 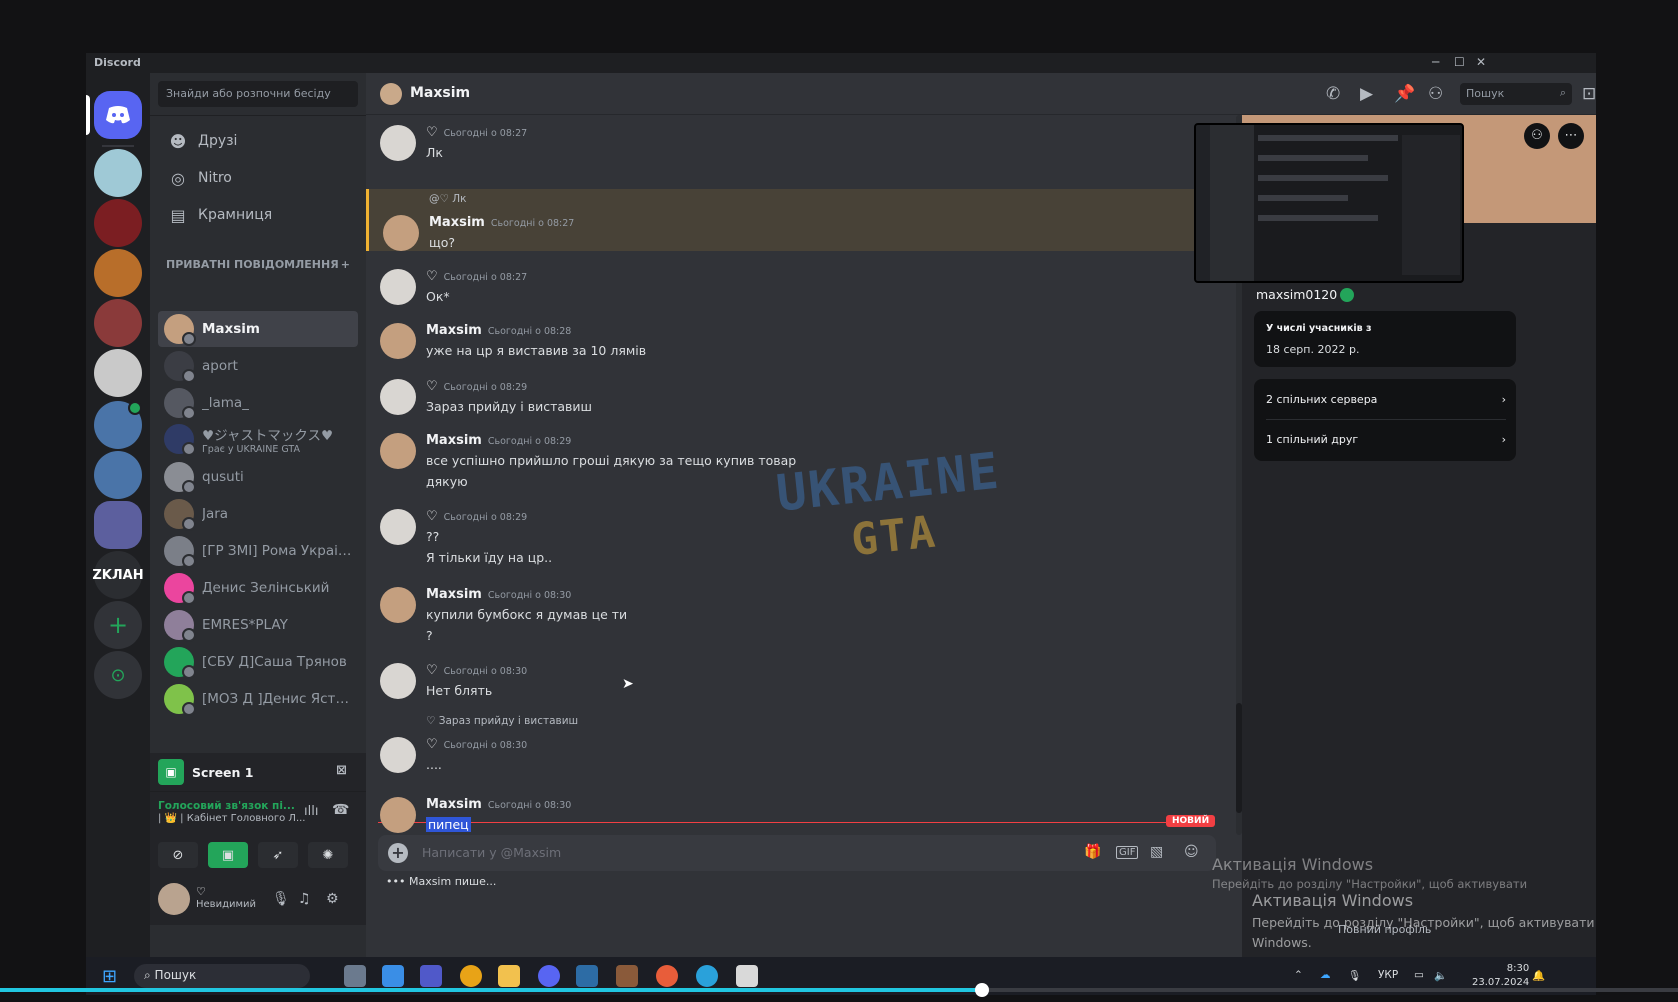 What do you see at coordinates (109, 976) in the screenshot?
I see `windows-start-icon: ⊞` at bounding box center [109, 976].